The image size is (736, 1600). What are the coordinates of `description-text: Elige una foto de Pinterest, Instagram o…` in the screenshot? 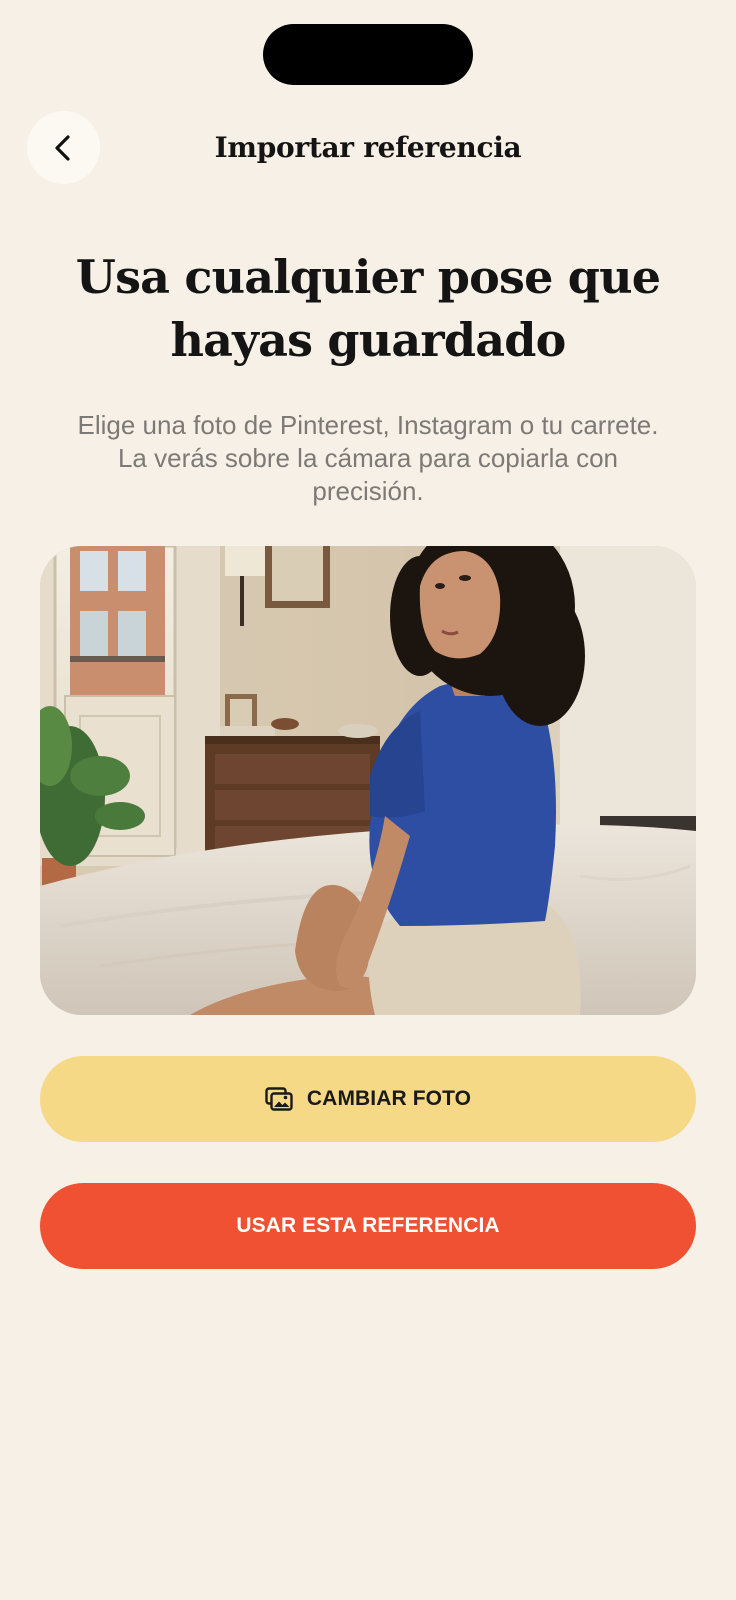 It's located at (368, 458).